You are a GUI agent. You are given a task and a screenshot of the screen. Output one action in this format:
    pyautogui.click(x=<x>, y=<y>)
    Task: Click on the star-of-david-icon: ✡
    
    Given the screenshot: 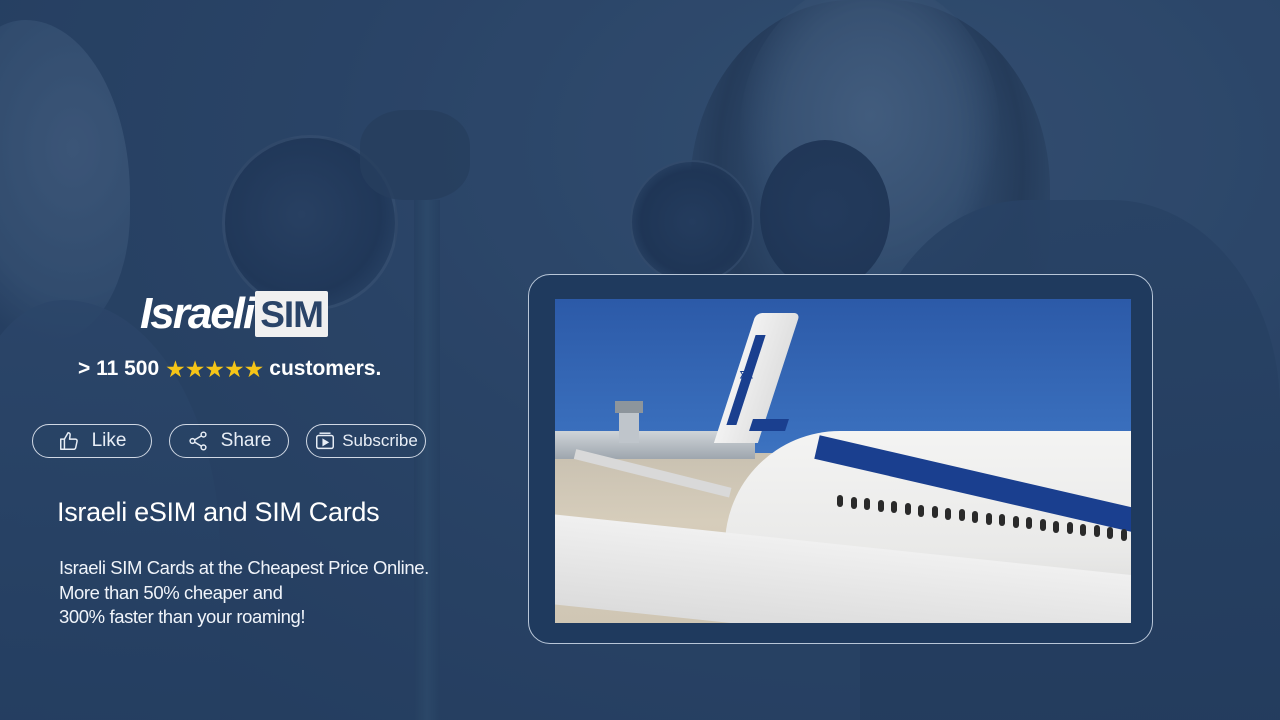 What is the action you would take?
    pyautogui.click(x=746, y=376)
    